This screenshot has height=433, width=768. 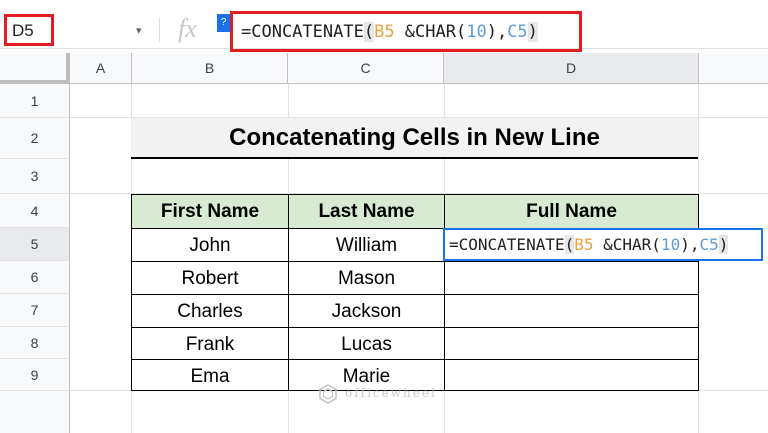 What do you see at coordinates (391, 393) in the screenshot?
I see `watermark-text: officewheel` at bounding box center [391, 393].